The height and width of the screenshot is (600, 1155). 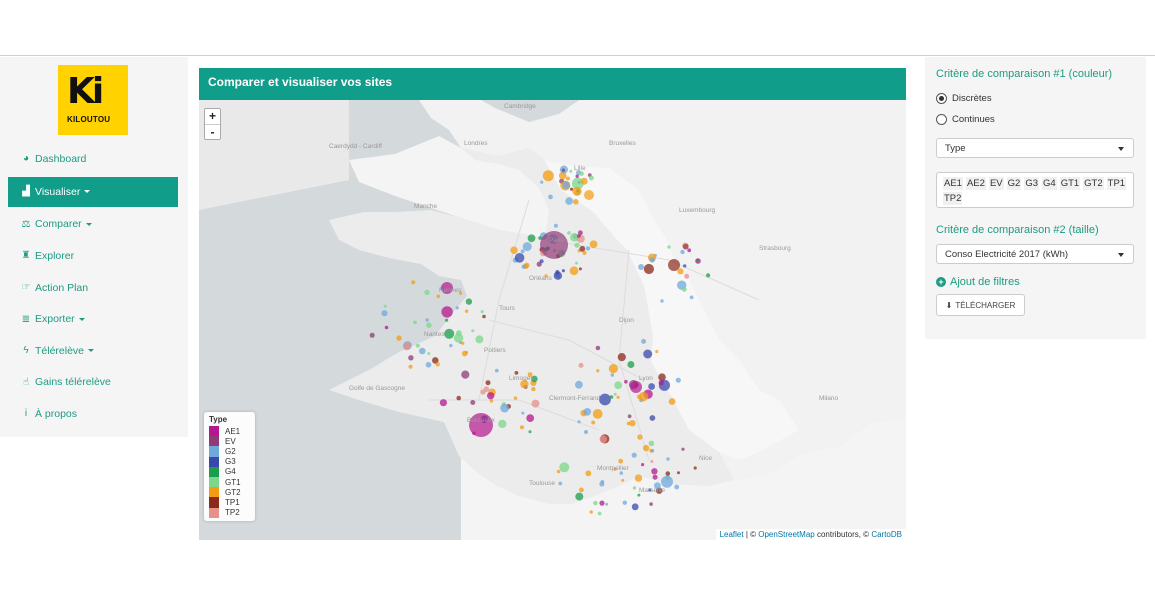 What do you see at coordinates (93, 319) in the screenshot?
I see `sidebar-item-exporter: ≣ Exporter` at bounding box center [93, 319].